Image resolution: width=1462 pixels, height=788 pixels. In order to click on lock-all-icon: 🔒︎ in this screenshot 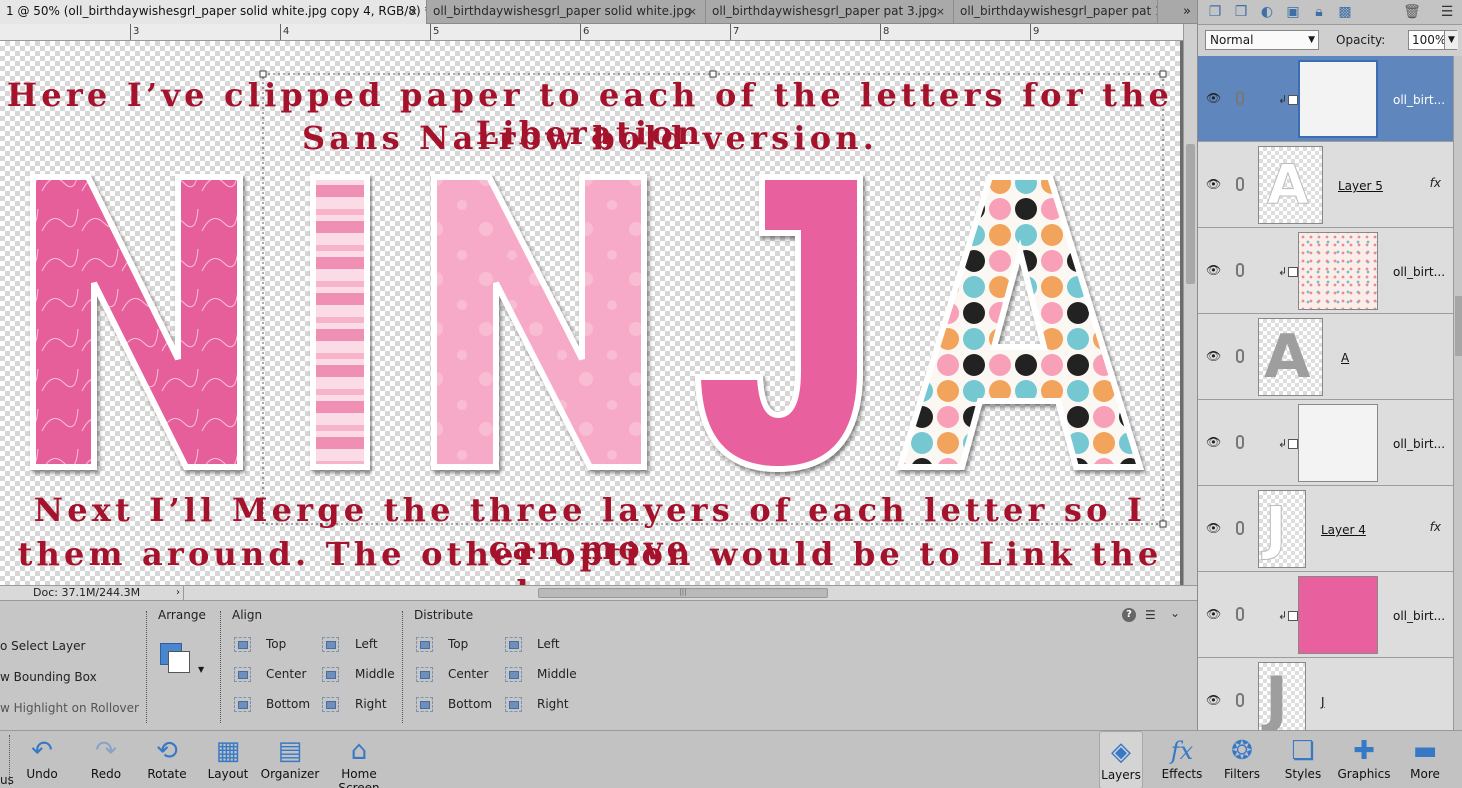, I will do `click(1319, 12)`.